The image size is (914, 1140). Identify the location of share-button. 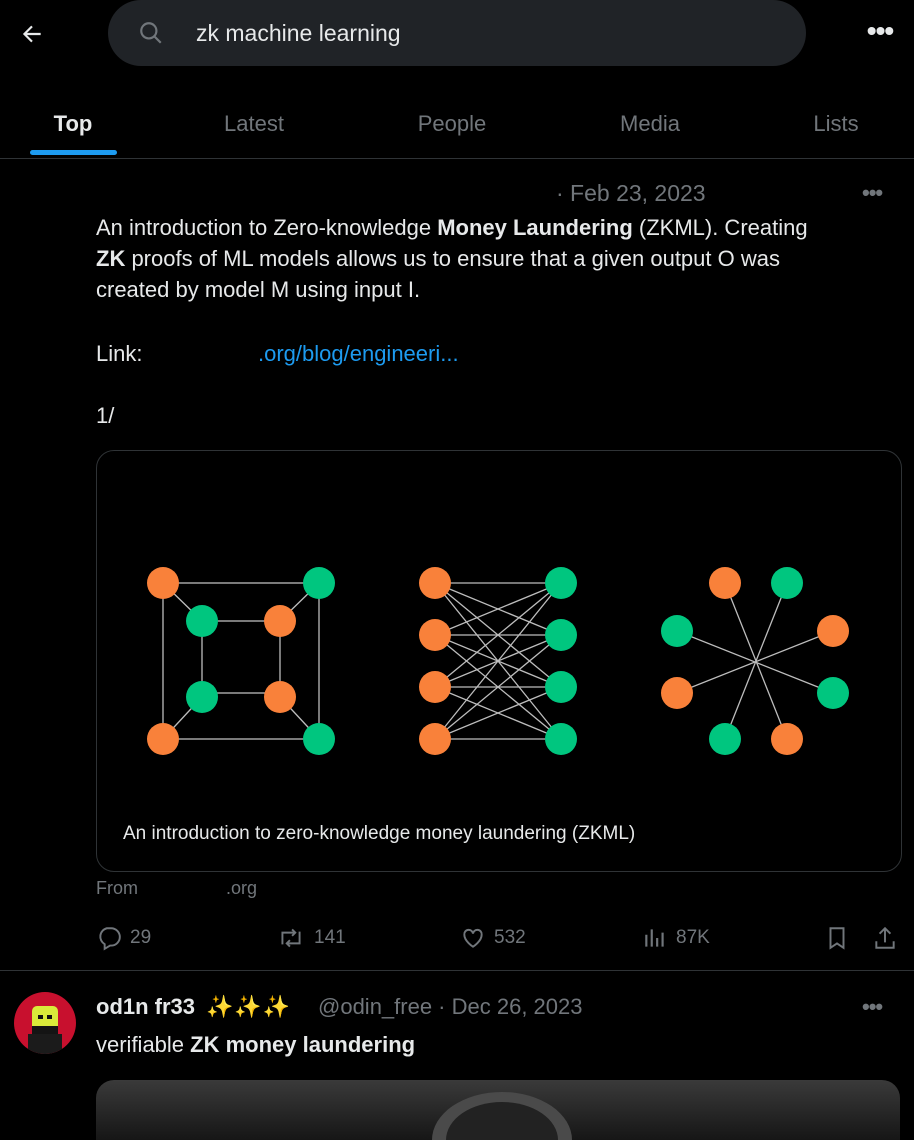
(885, 938).